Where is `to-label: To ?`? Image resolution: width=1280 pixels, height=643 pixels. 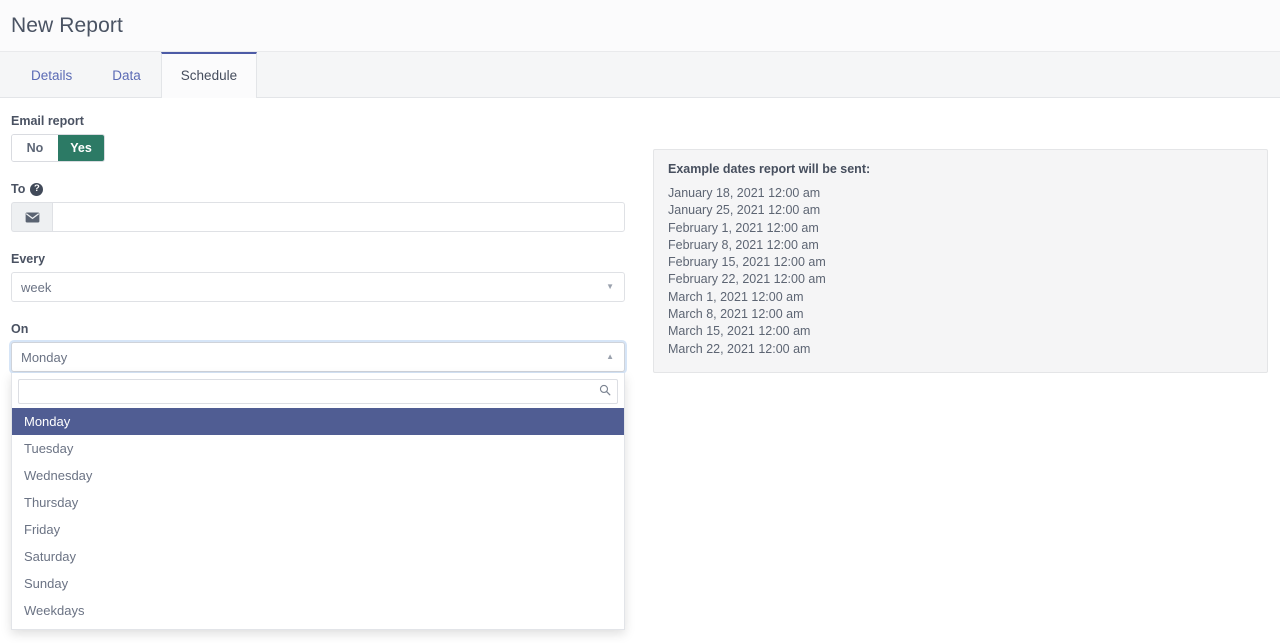
to-label: To ? is located at coordinates (318, 189).